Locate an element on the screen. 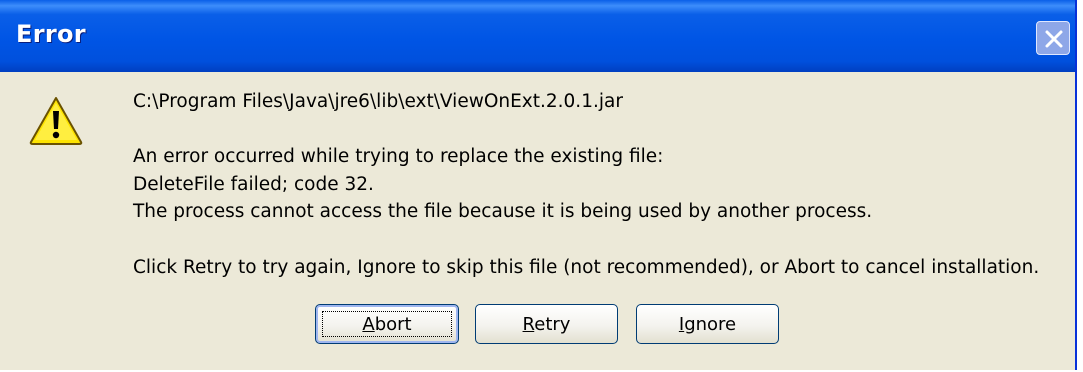 This screenshot has height=372, width=1083. error-line-2: DeleteFile failed; code 32. is located at coordinates (253, 184).